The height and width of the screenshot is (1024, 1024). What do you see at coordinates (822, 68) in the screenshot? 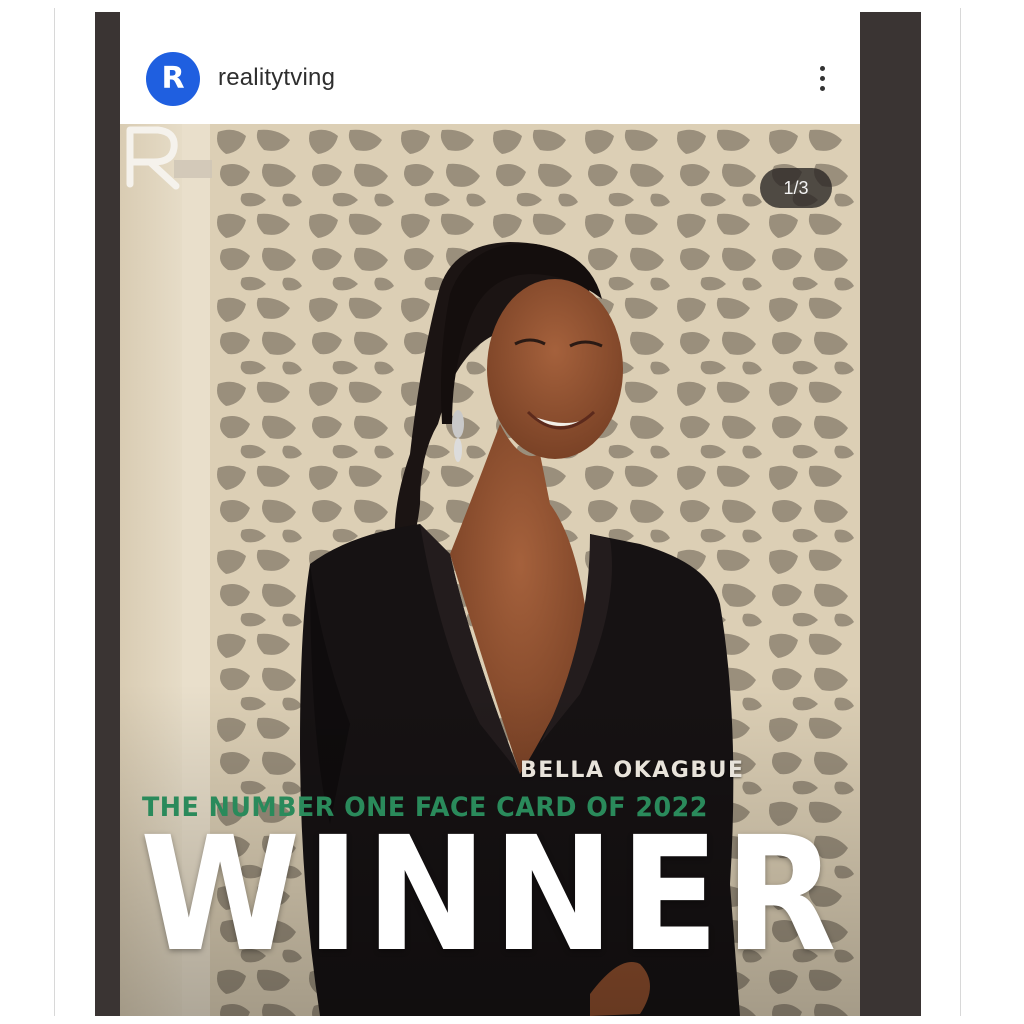
I see `more-vertical-icon` at bounding box center [822, 68].